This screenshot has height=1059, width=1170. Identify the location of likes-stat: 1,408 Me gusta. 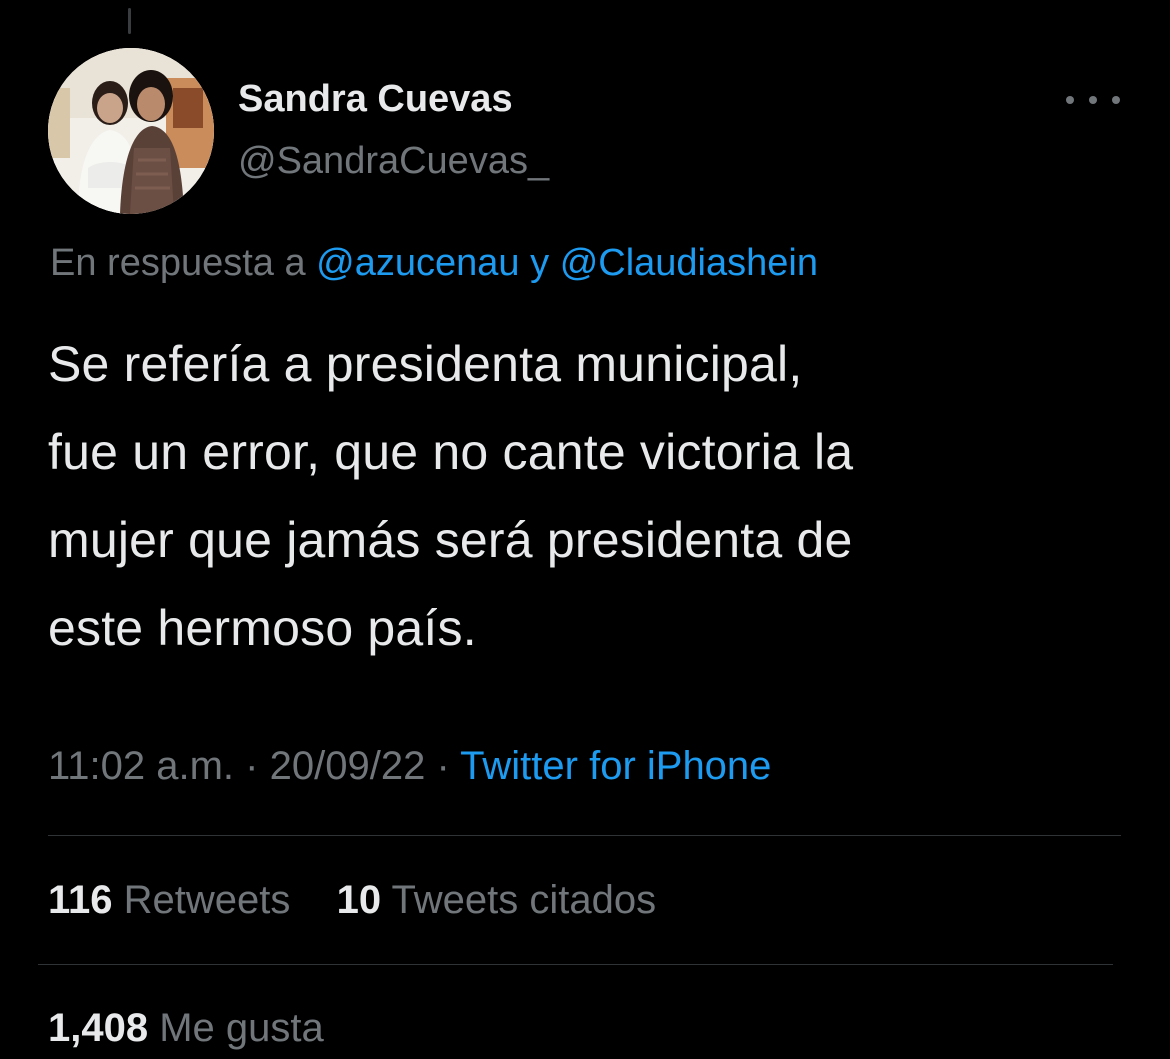
(186, 1028).